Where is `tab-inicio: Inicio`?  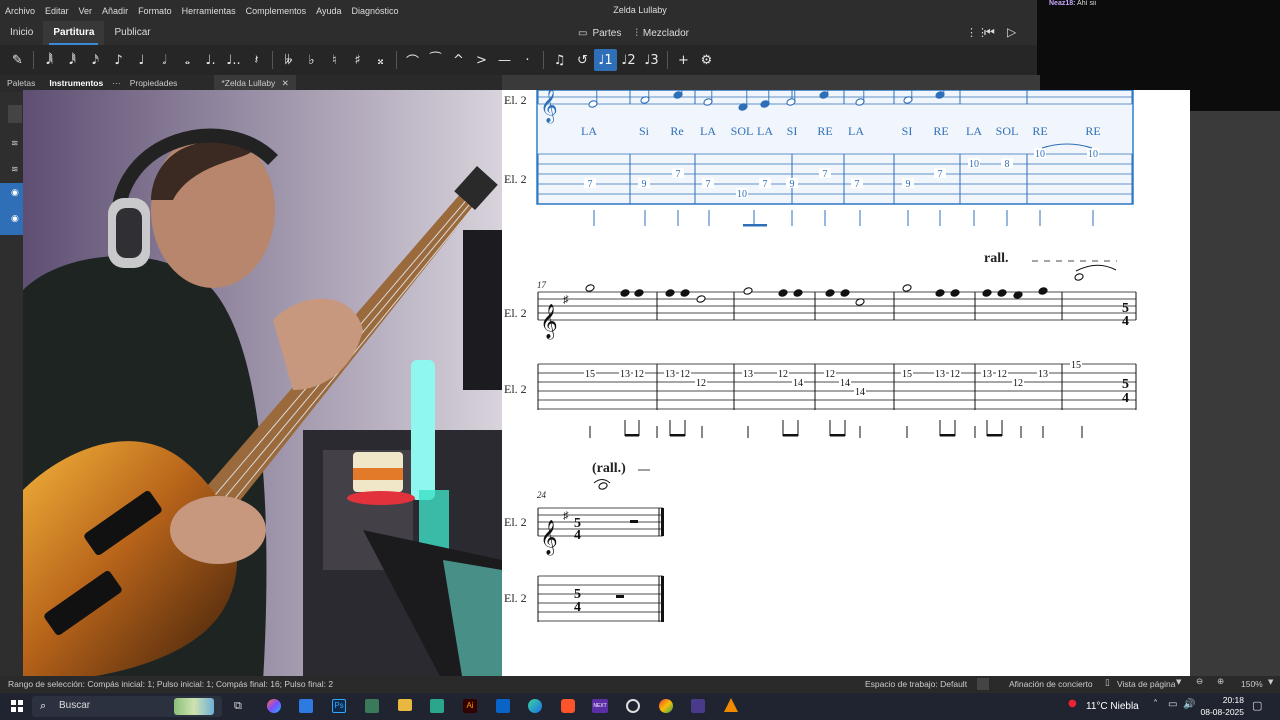 tab-inicio: Inicio is located at coordinates (21, 33).